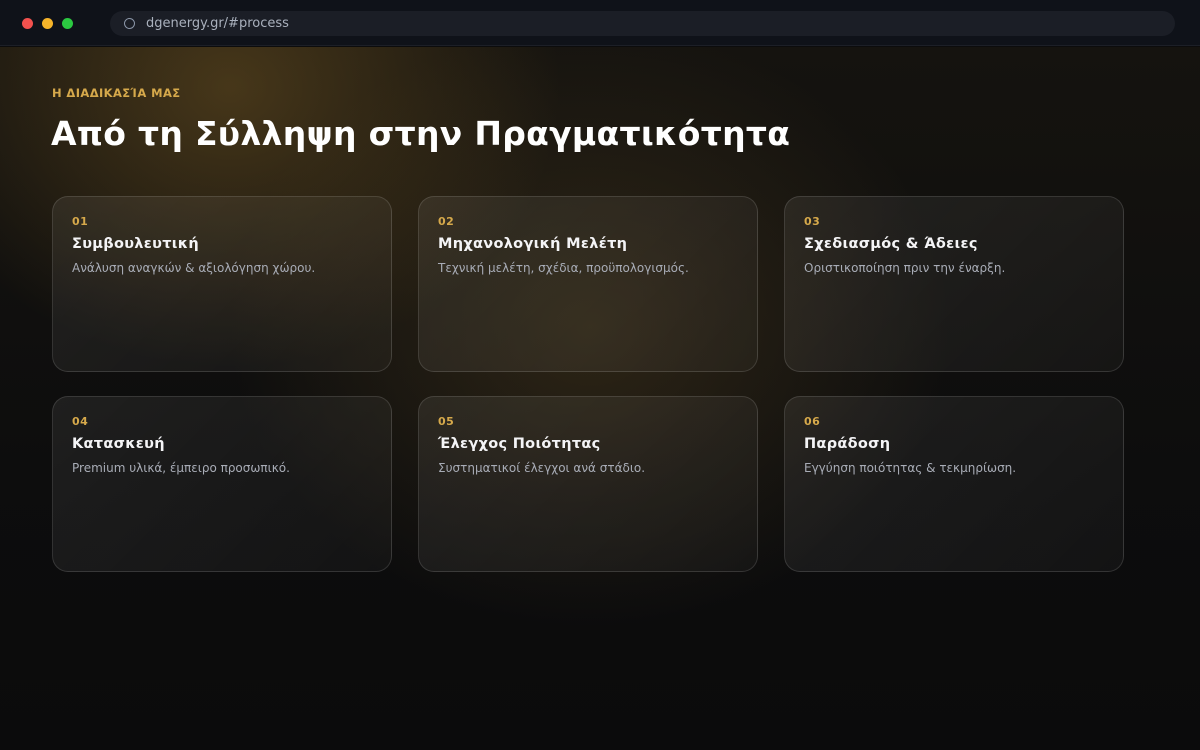  I want to click on url-text: dgenergy.gr/#process, so click(217, 23).